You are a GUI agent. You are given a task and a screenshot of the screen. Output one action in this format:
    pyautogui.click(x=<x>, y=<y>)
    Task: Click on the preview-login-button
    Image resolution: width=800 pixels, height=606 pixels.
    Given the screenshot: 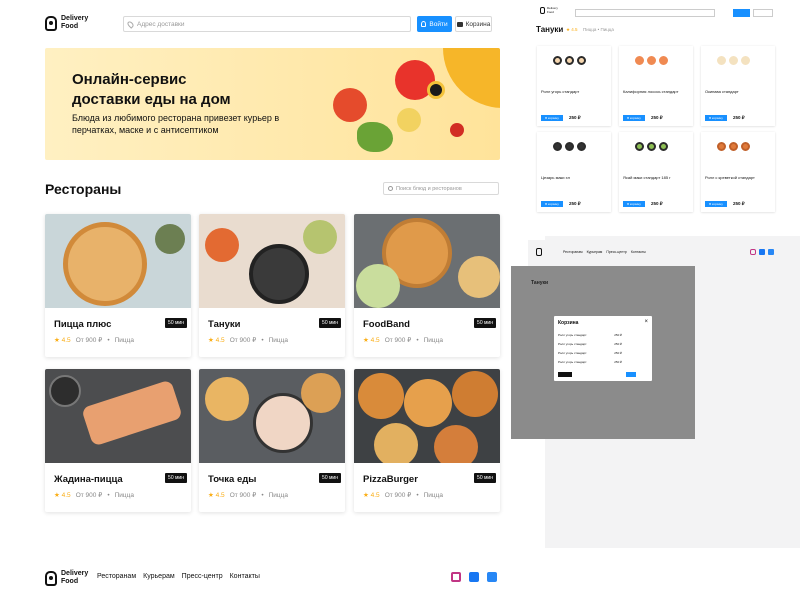 What is the action you would take?
    pyautogui.click(x=741, y=13)
    